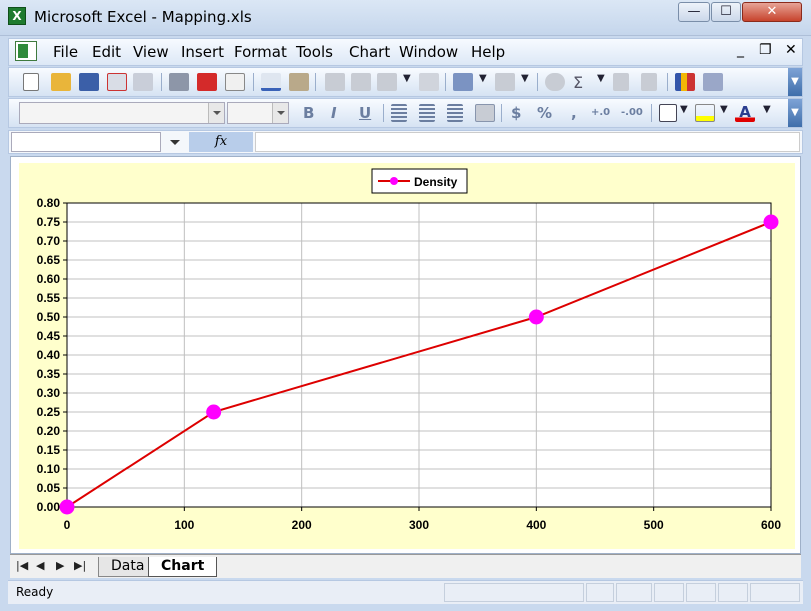  Describe the element at coordinates (26, 51) in the screenshot. I see `workbook-icon` at that location.